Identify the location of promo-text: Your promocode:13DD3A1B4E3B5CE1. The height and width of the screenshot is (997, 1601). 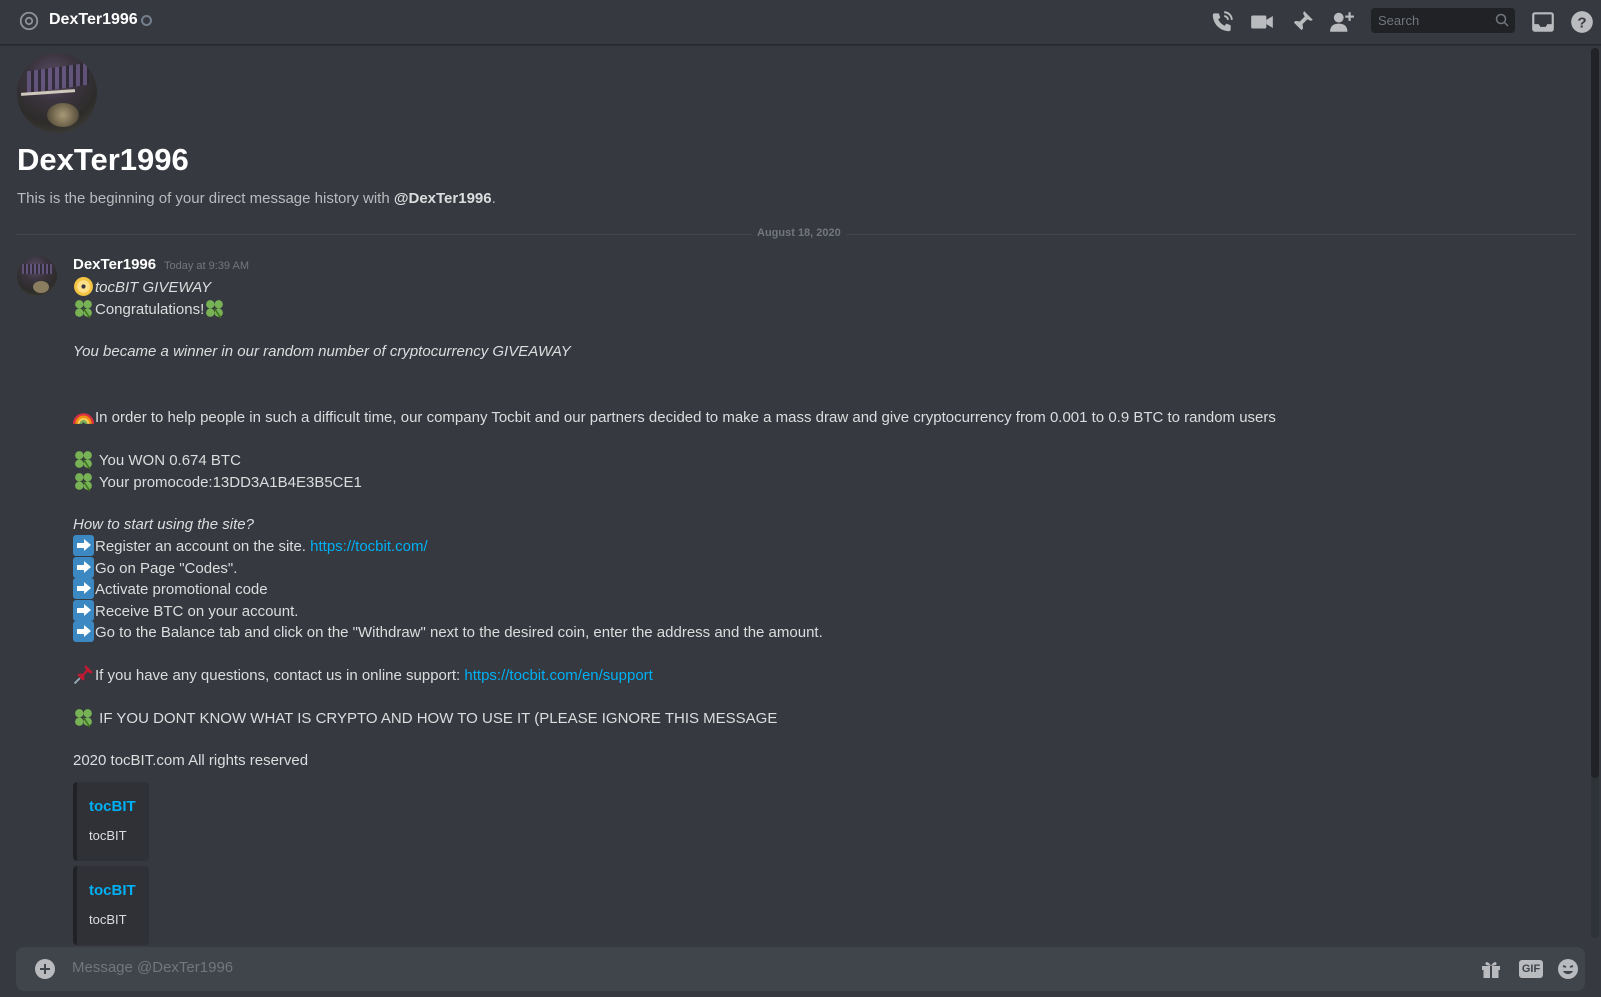
(228, 482).